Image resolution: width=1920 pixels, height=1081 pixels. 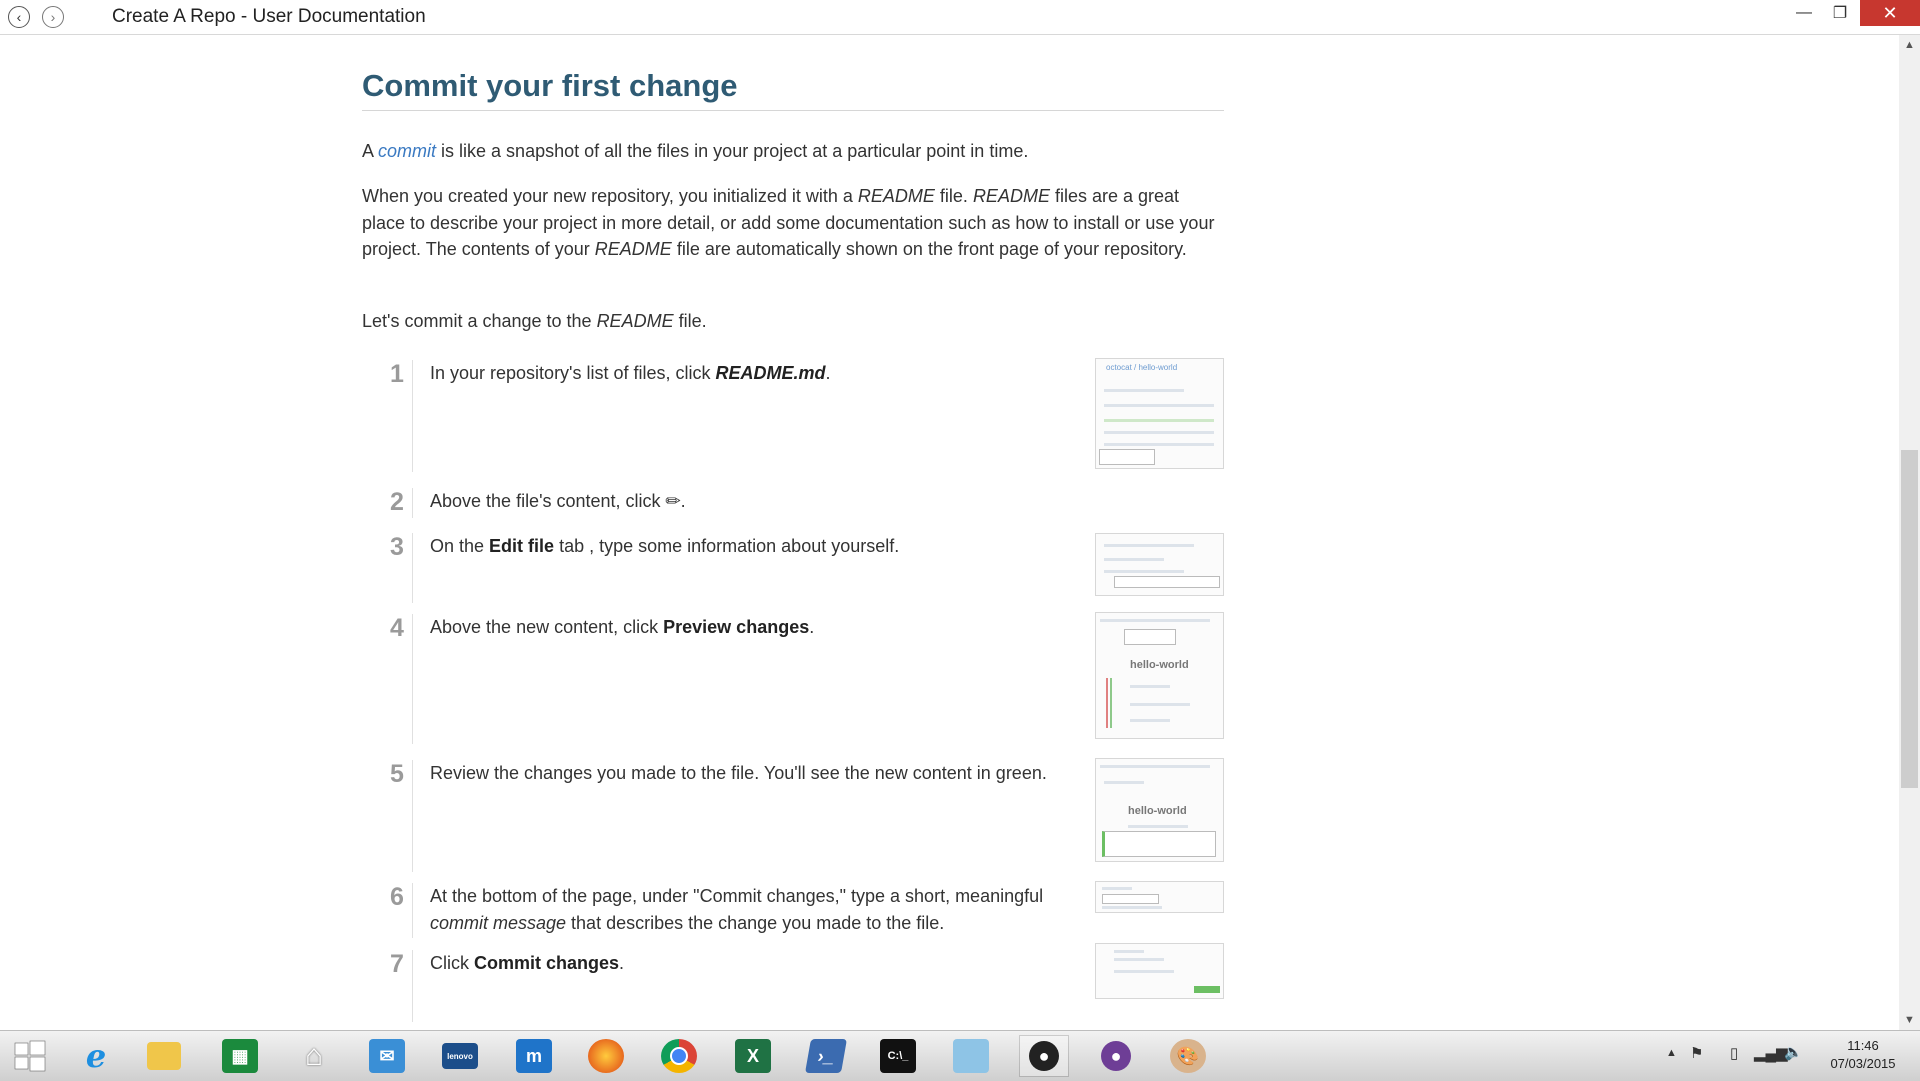 What do you see at coordinates (19, 17) in the screenshot?
I see `back-arrow-icon: ‹` at bounding box center [19, 17].